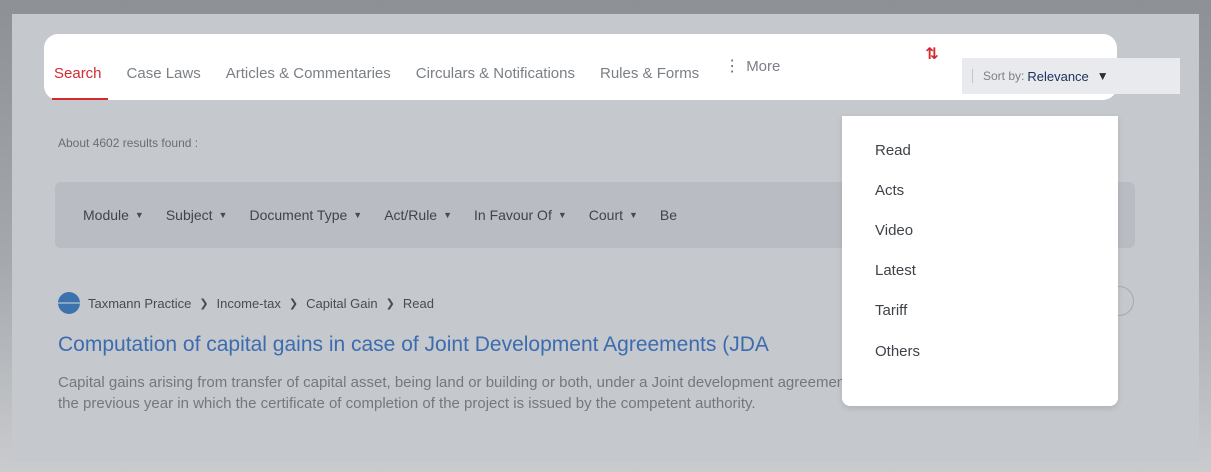 The image size is (1211, 472). What do you see at coordinates (894, 230) in the screenshot?
I see `menu-item-video: Video` at bounding box center [894, 230].